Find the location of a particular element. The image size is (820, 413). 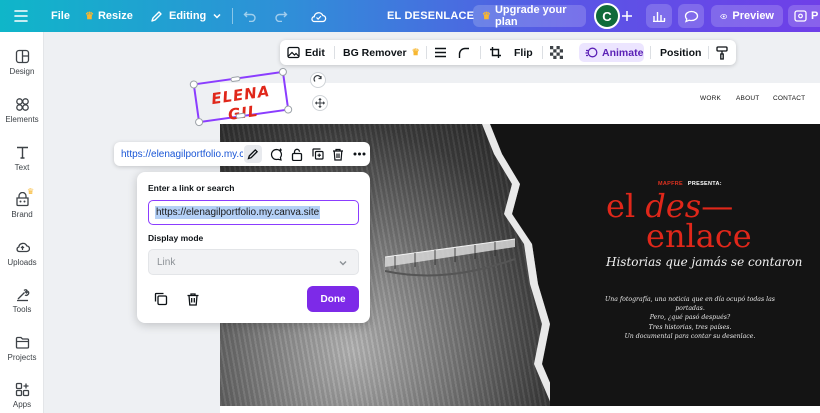

sidebar-item-label: Brand is located at coordinates (22, 214).